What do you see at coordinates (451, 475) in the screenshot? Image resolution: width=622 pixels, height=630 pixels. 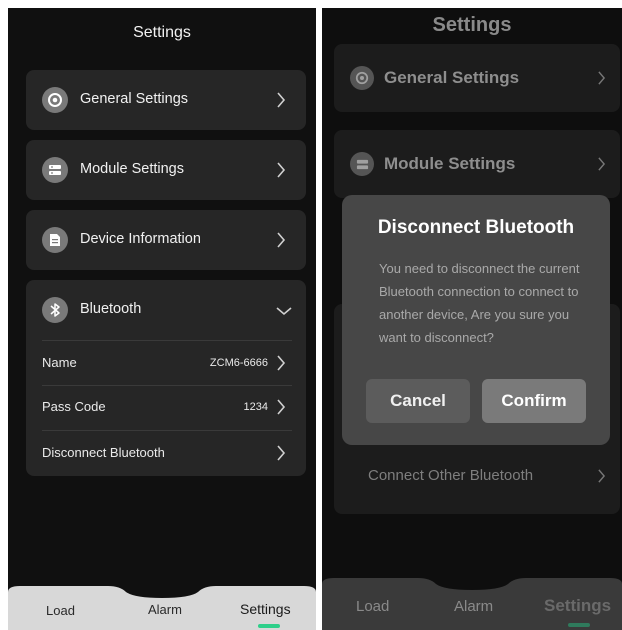 I see `row-label: Connect Other Bluetooth` at bounding box center [451, 475].